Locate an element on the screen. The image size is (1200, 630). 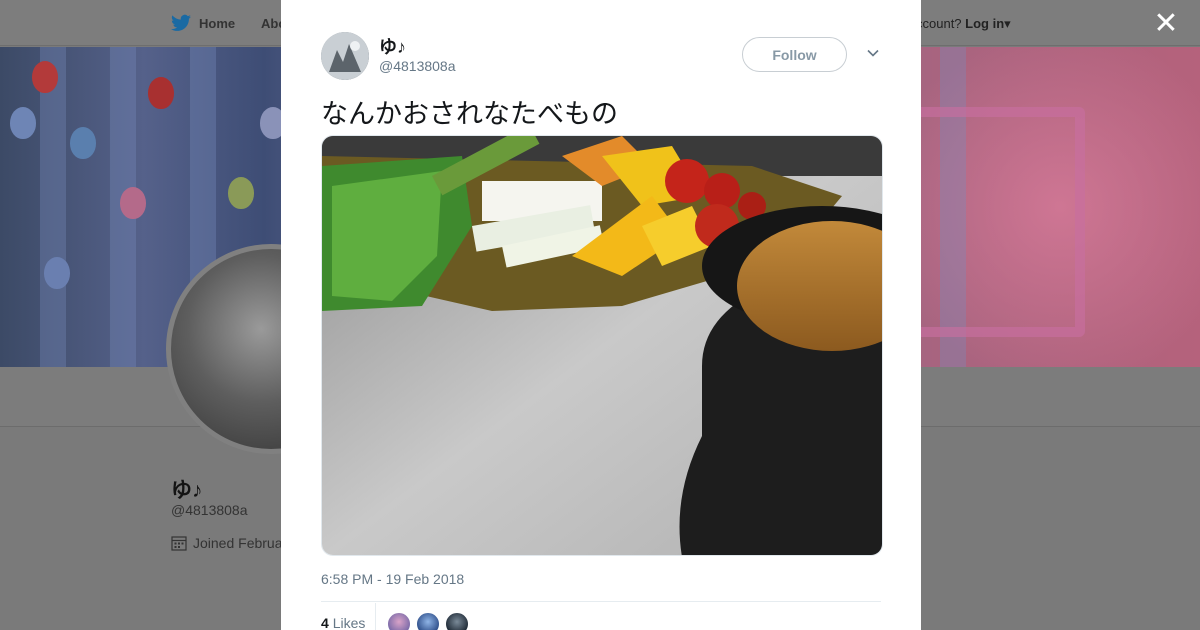
login-prefix: ccount? is located at coordinates (939, 23).